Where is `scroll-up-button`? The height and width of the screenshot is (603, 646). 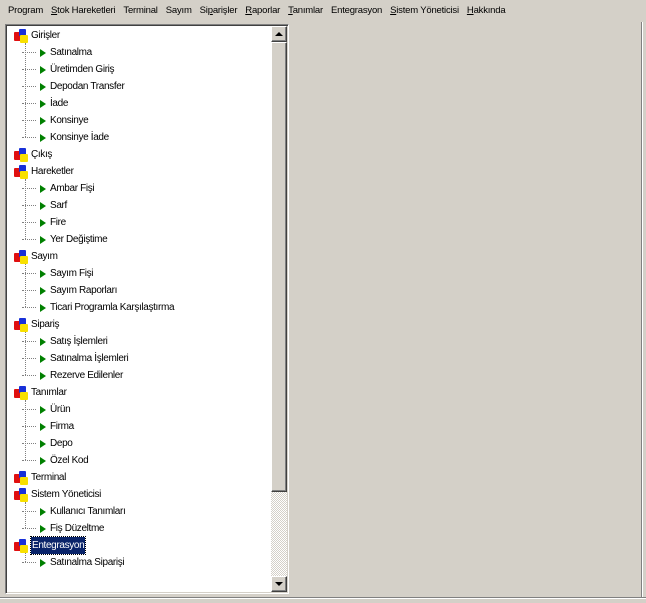
scroll-up-button is located at coordinates (279, 34).